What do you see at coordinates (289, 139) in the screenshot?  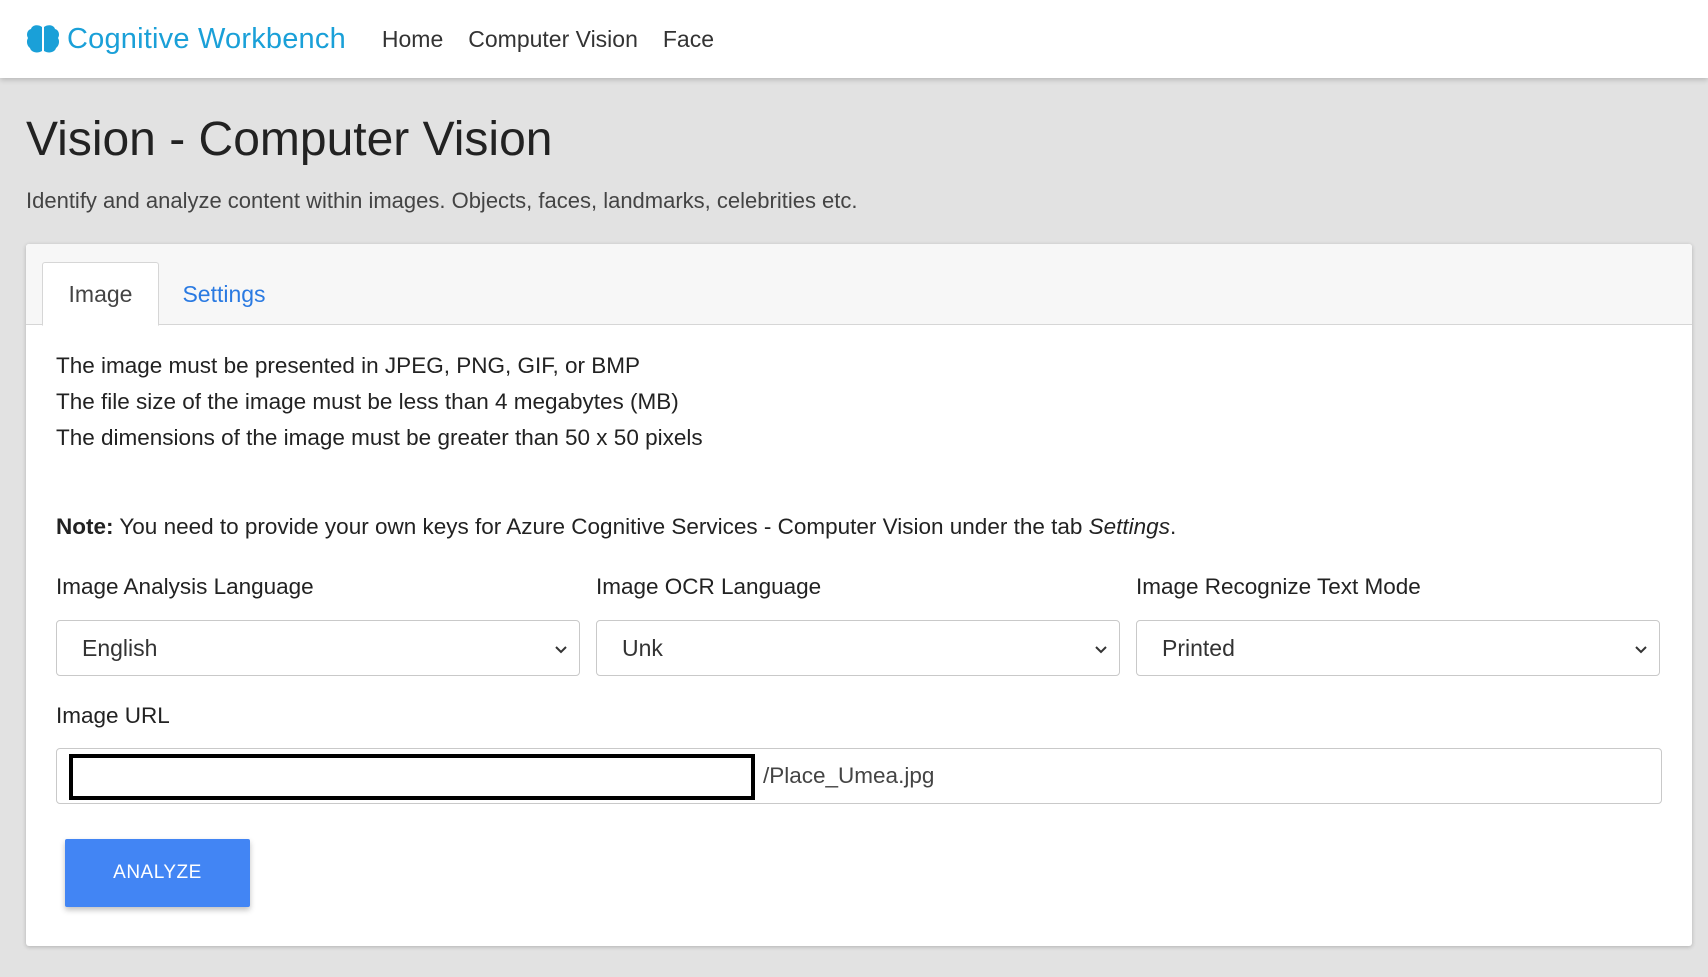 I see `page-title: Vision - Computer Vision` at bounding box center [289, 139].